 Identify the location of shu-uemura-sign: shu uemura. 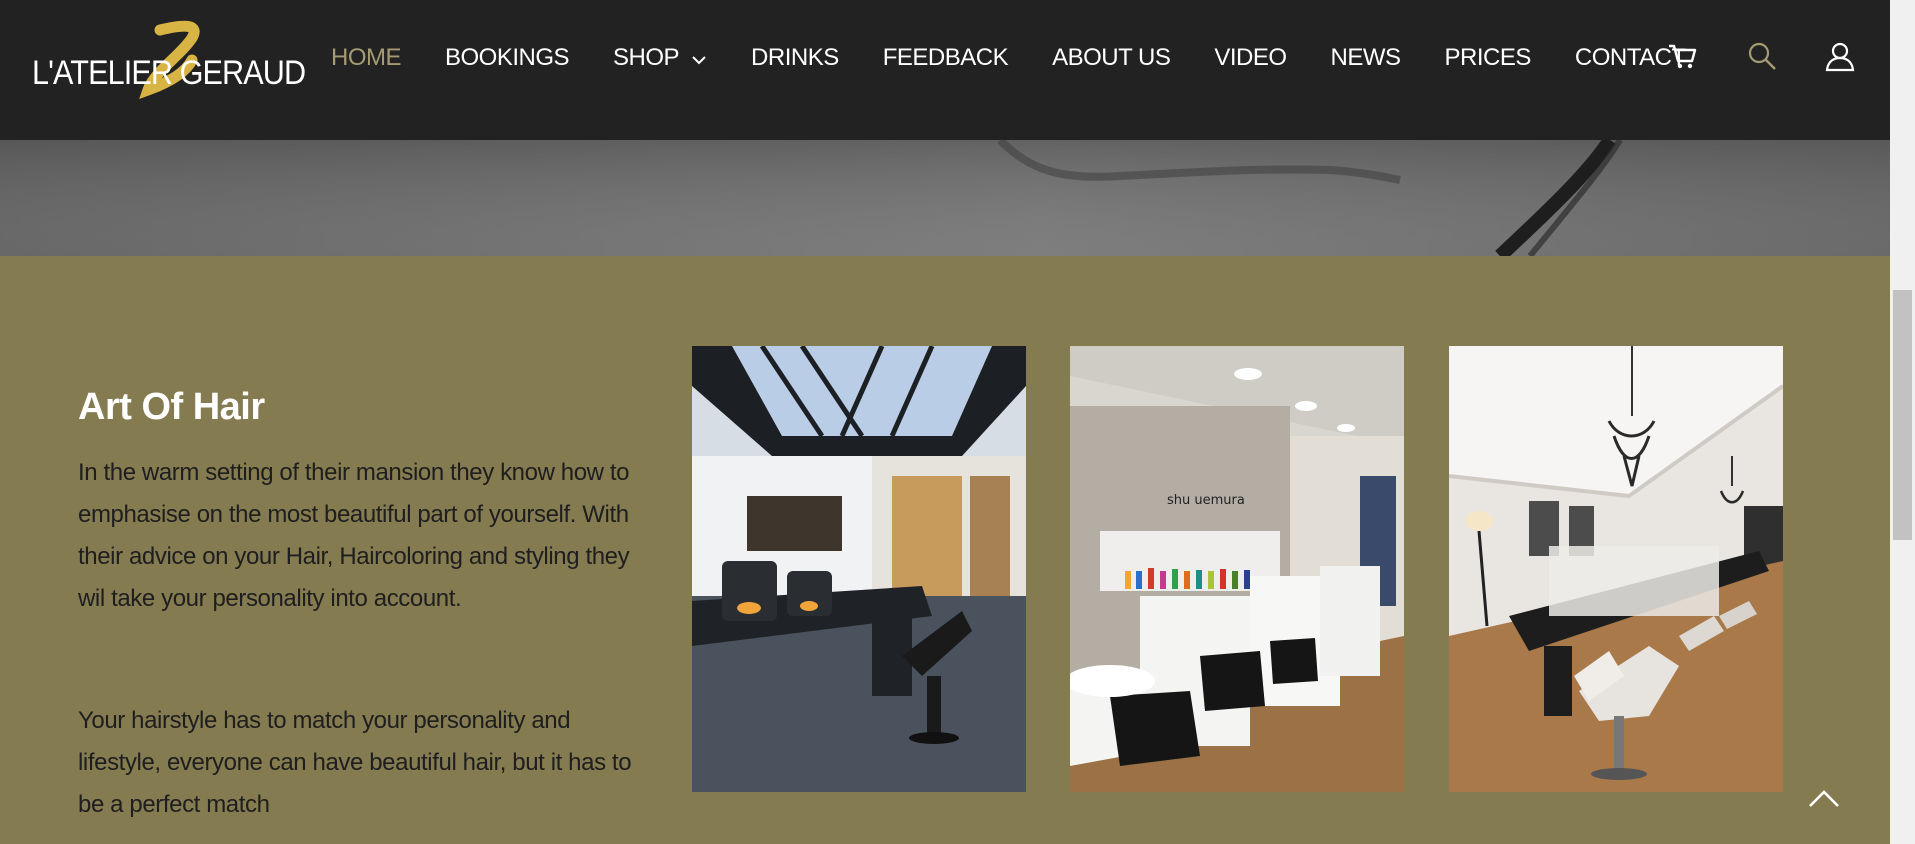
(1206, 500).